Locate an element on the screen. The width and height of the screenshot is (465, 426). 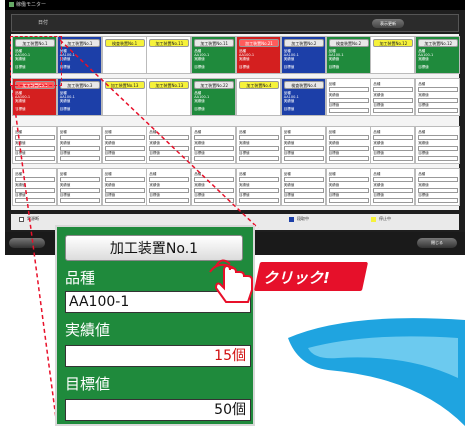
product-label: 品種 is located at coordinates (80, 278).